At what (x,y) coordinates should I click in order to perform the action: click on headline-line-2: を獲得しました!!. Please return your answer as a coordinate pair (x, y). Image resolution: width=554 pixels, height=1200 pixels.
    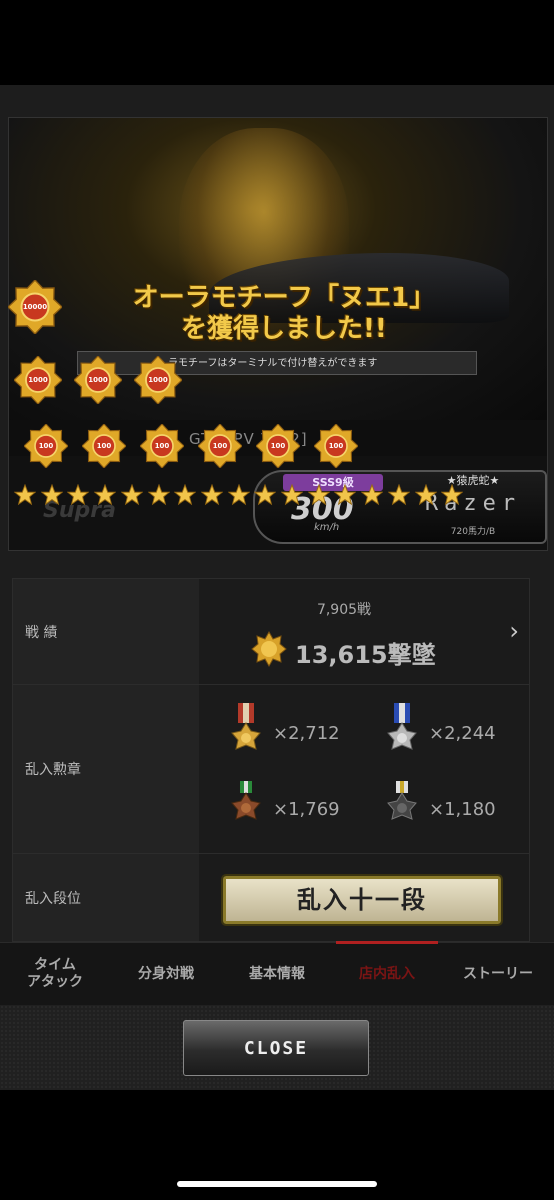
    Looking at the image, I should click on (284, 329).